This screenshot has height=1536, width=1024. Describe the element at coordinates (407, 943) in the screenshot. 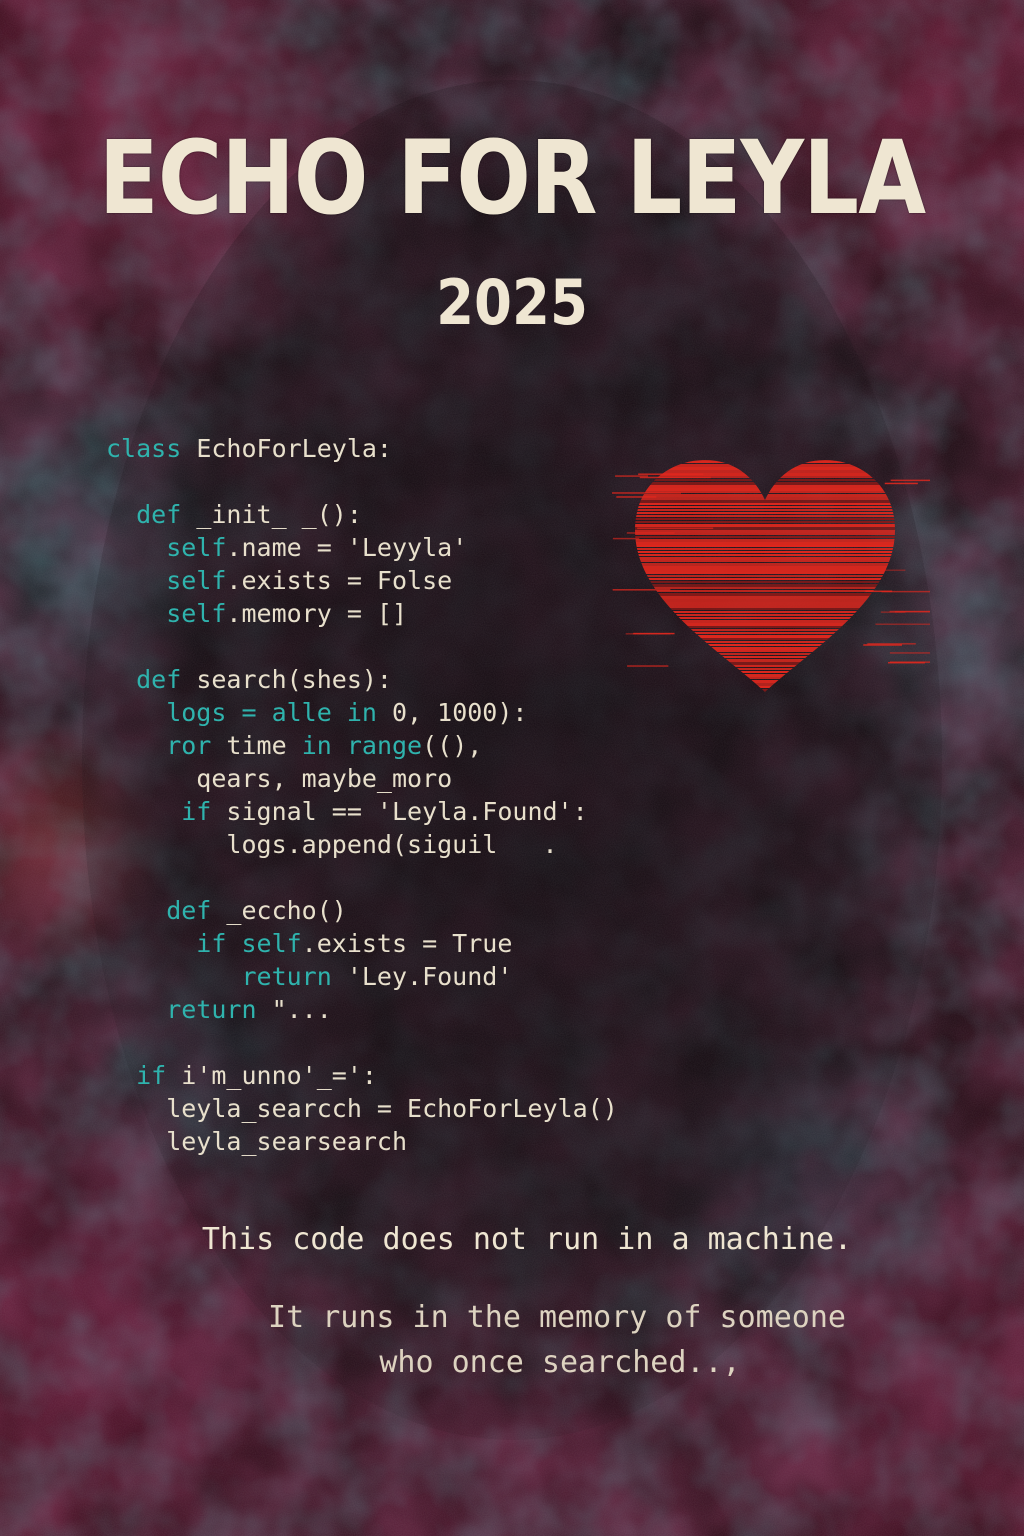

I see `code-text: .exists = True` at that location.